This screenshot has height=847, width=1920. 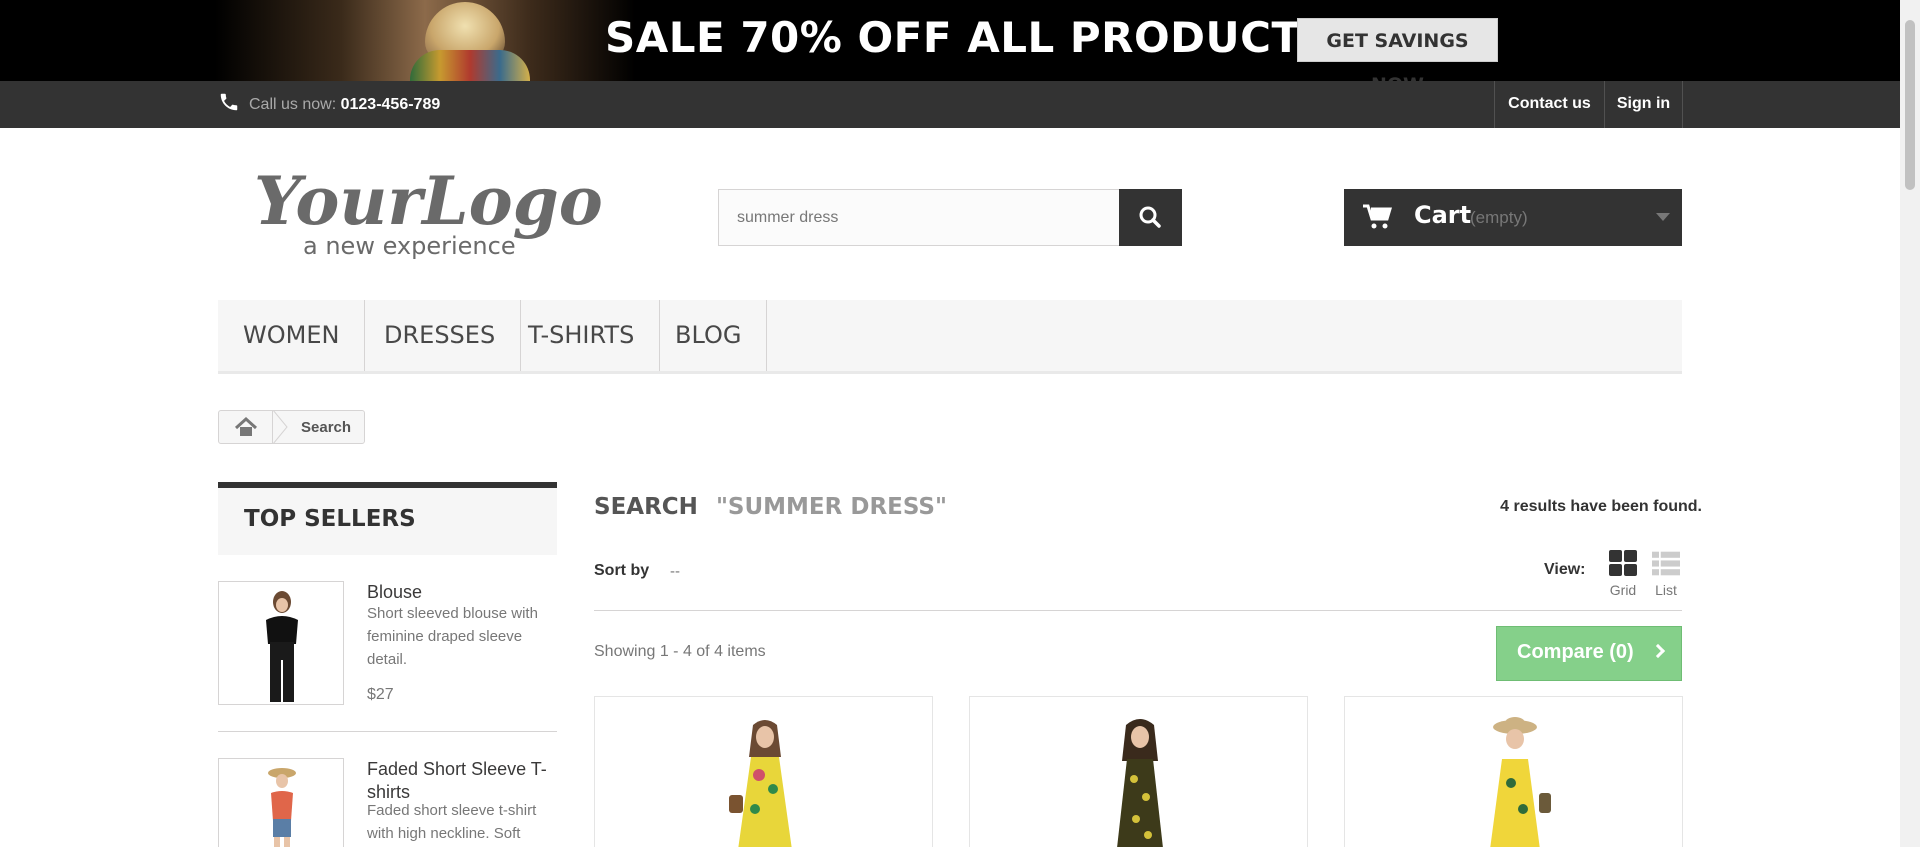 I want to click on sign-in-link: Sign in, so click(x=1643, y=104).